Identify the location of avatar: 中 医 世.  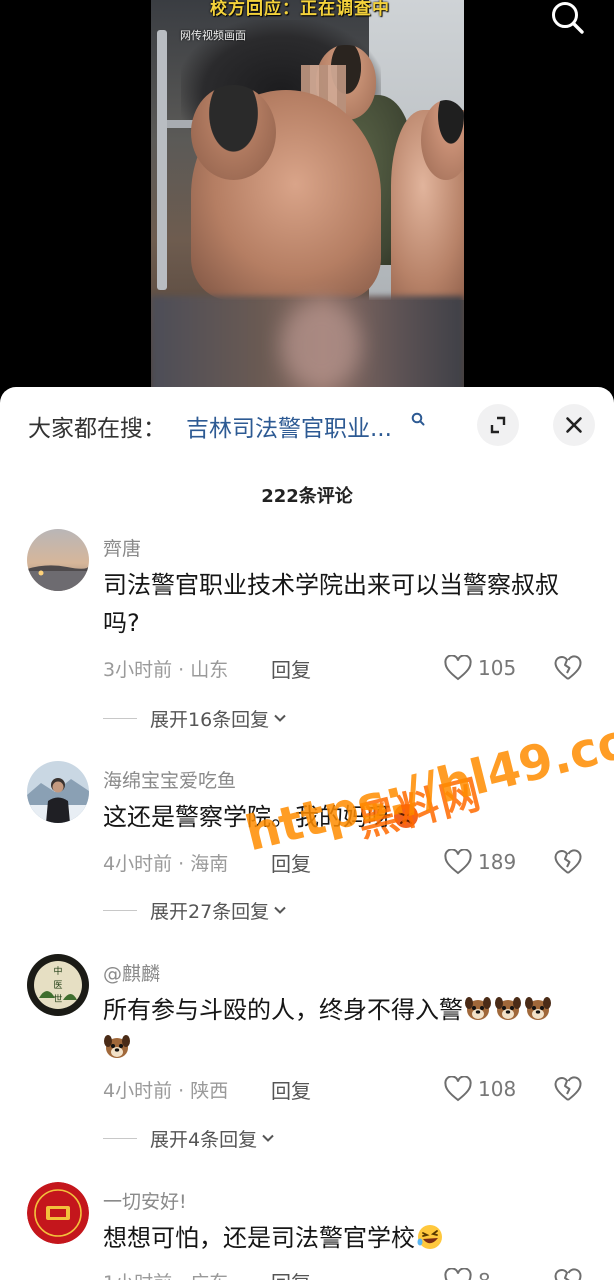
(58, 985).